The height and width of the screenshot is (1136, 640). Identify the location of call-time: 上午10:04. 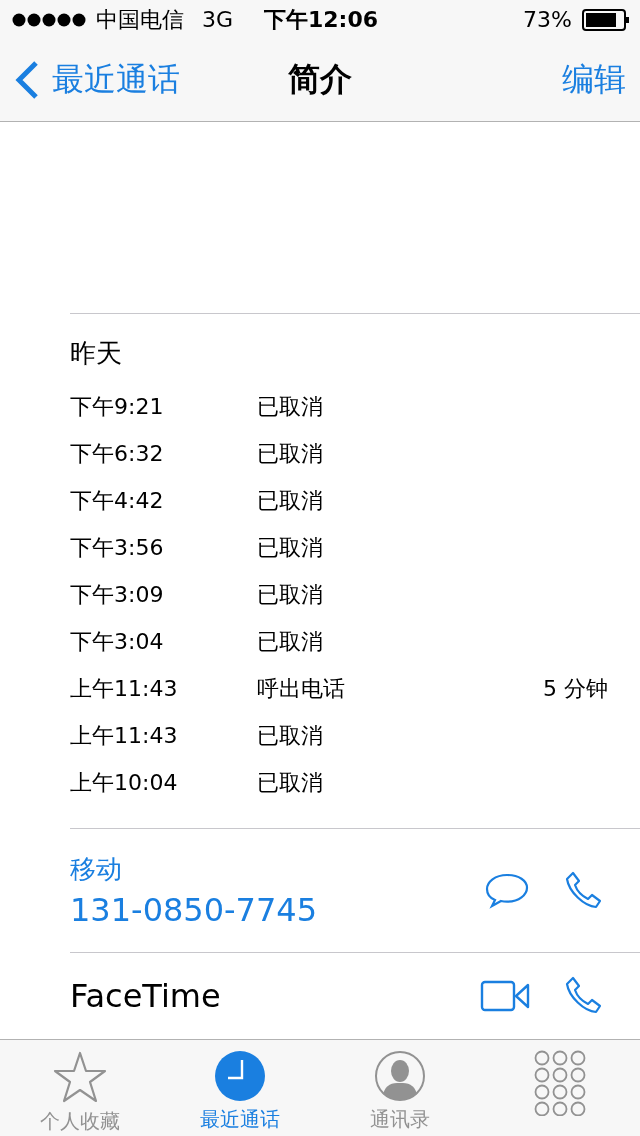
(124, 782).